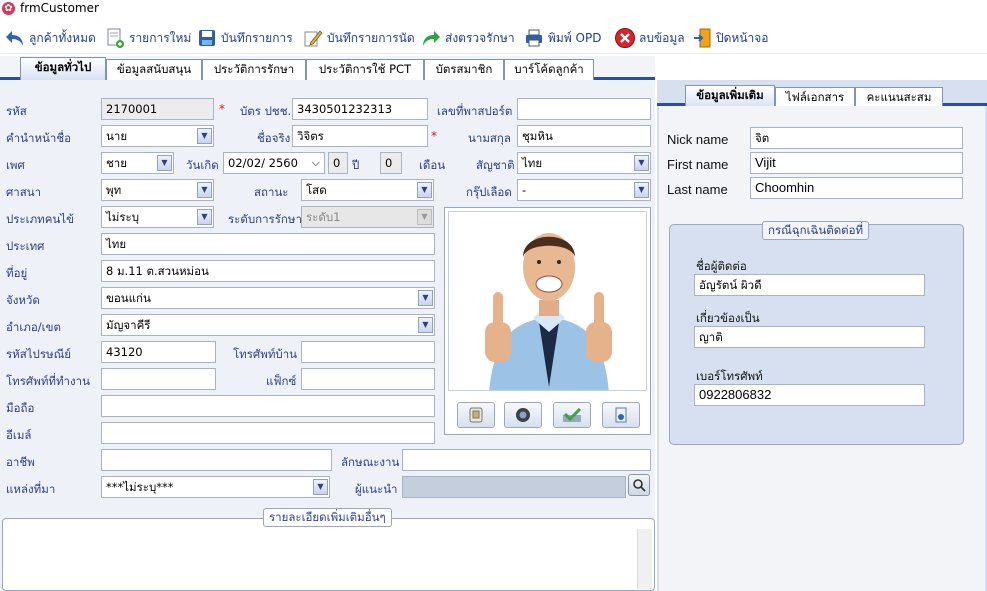 This screenshot has height=591, width=987. Describe the element at coordinates (319, 558) in the screenshot. I see `extra-details-textarea` at that location.